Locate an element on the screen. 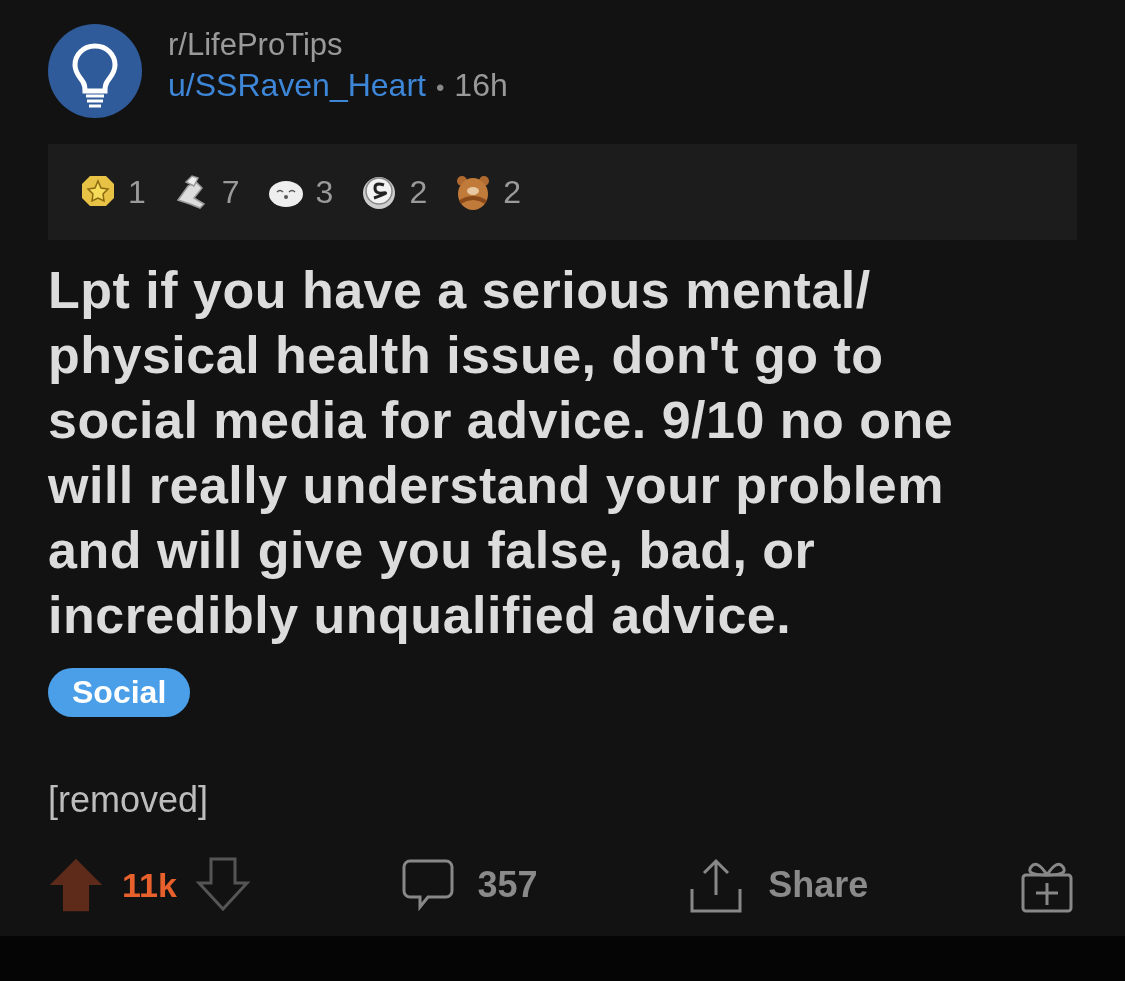  award-count: 1 is located at coordinates (137, 192).